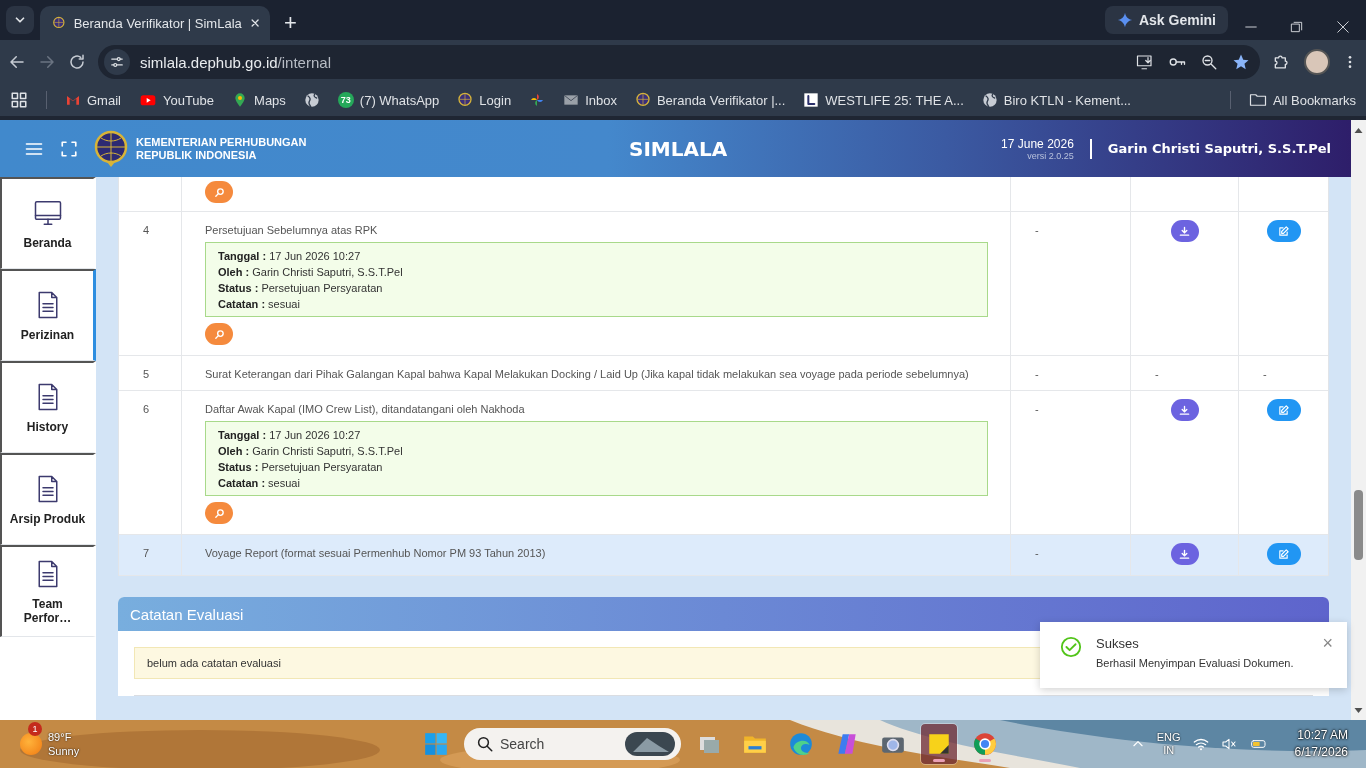 The image size is (1366, 768). Describe the element at coordinates (601, 100) in the screenshot. I see `bookmark-label: Inbox` at that location.